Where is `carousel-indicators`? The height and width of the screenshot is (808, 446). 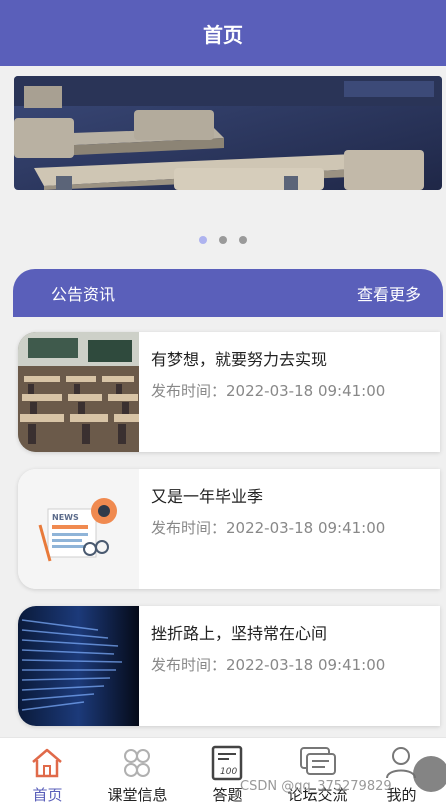
carousel-indicators is located at coordinates (223, 240).